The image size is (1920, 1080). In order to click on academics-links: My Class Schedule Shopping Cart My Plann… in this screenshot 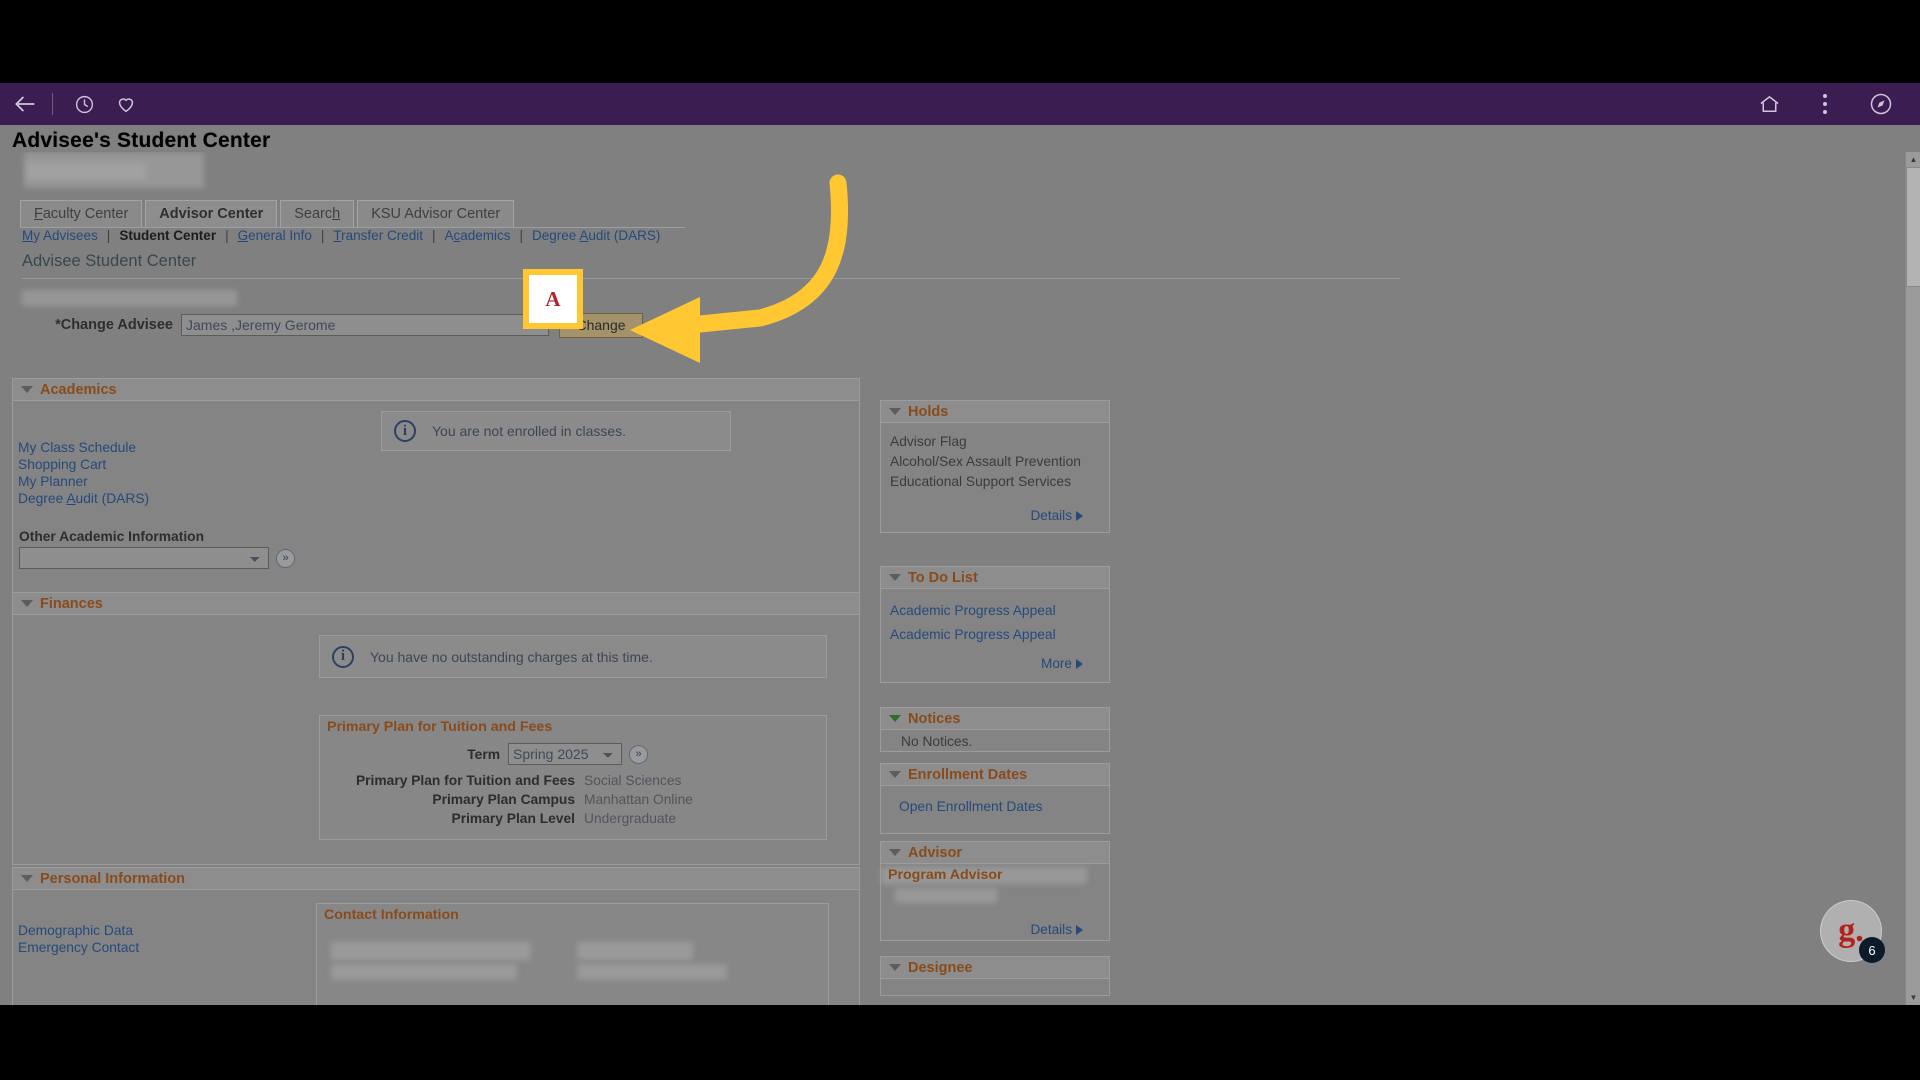, I will do `click(148, 473)`.